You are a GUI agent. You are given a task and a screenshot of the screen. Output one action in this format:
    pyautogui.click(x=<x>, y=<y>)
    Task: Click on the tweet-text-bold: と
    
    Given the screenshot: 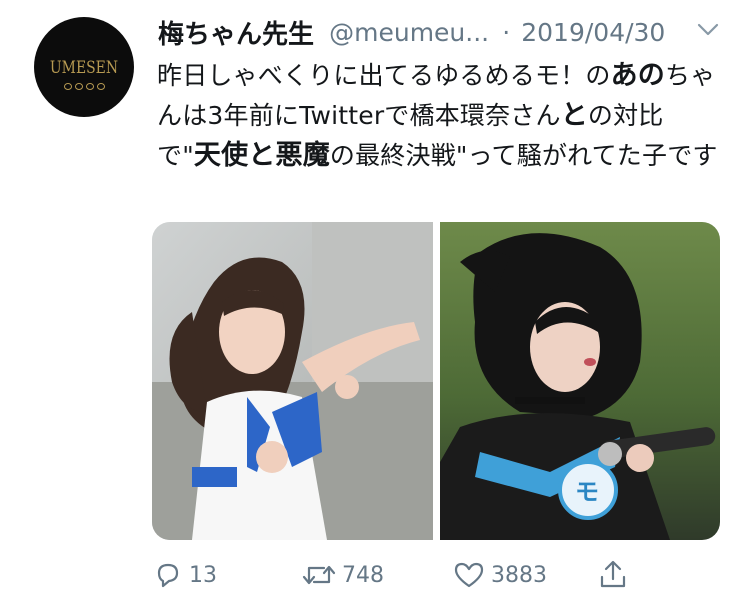 What is the action you would take?
    pyautogui.click(x=574, y=115)
    